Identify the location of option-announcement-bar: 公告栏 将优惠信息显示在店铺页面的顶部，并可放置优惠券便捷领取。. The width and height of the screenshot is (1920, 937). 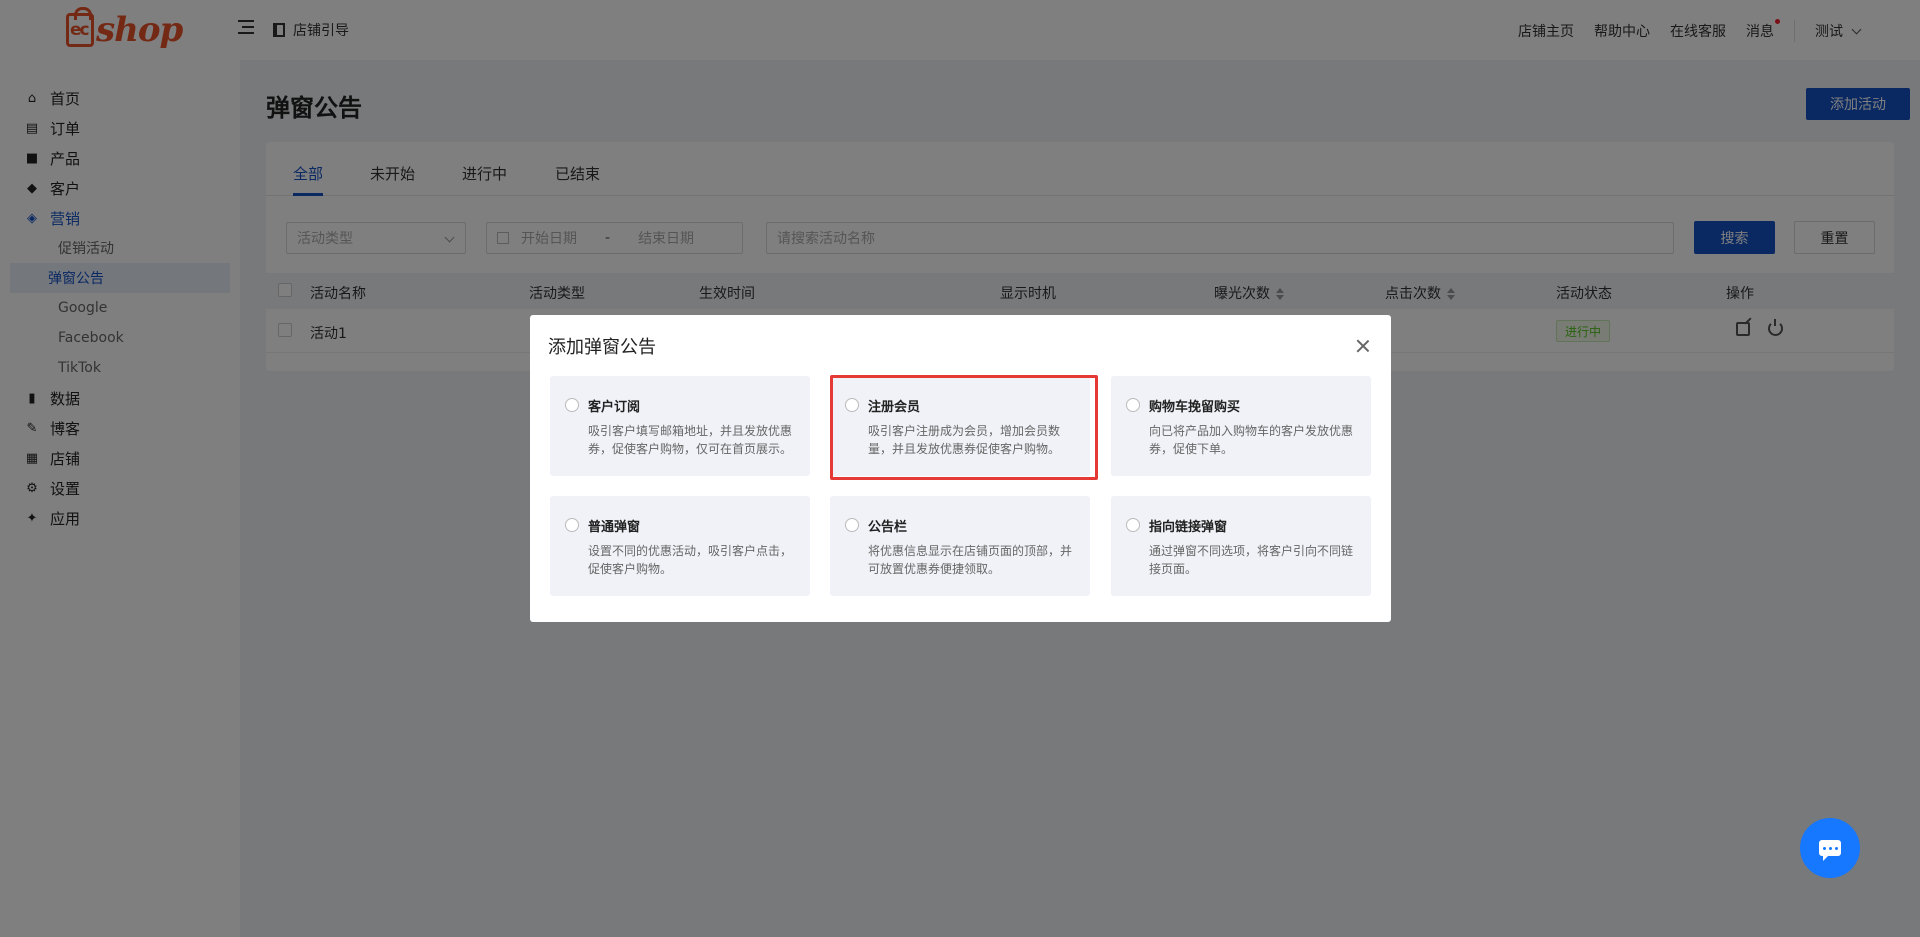
(960, 546).